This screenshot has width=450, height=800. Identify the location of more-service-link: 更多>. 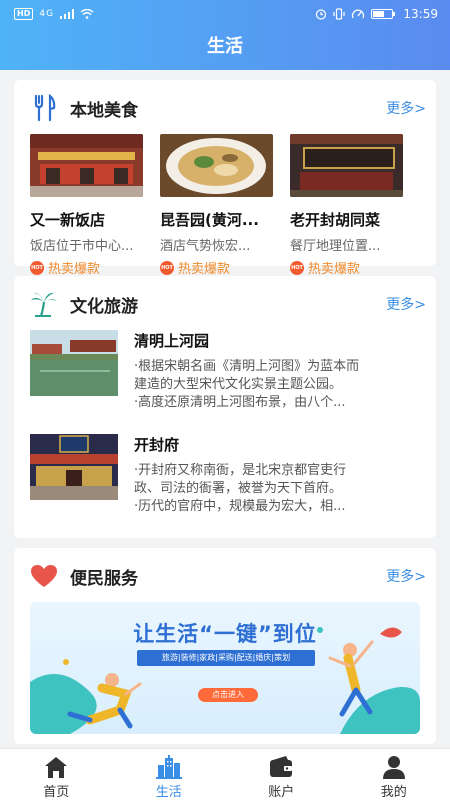
(406, 576).